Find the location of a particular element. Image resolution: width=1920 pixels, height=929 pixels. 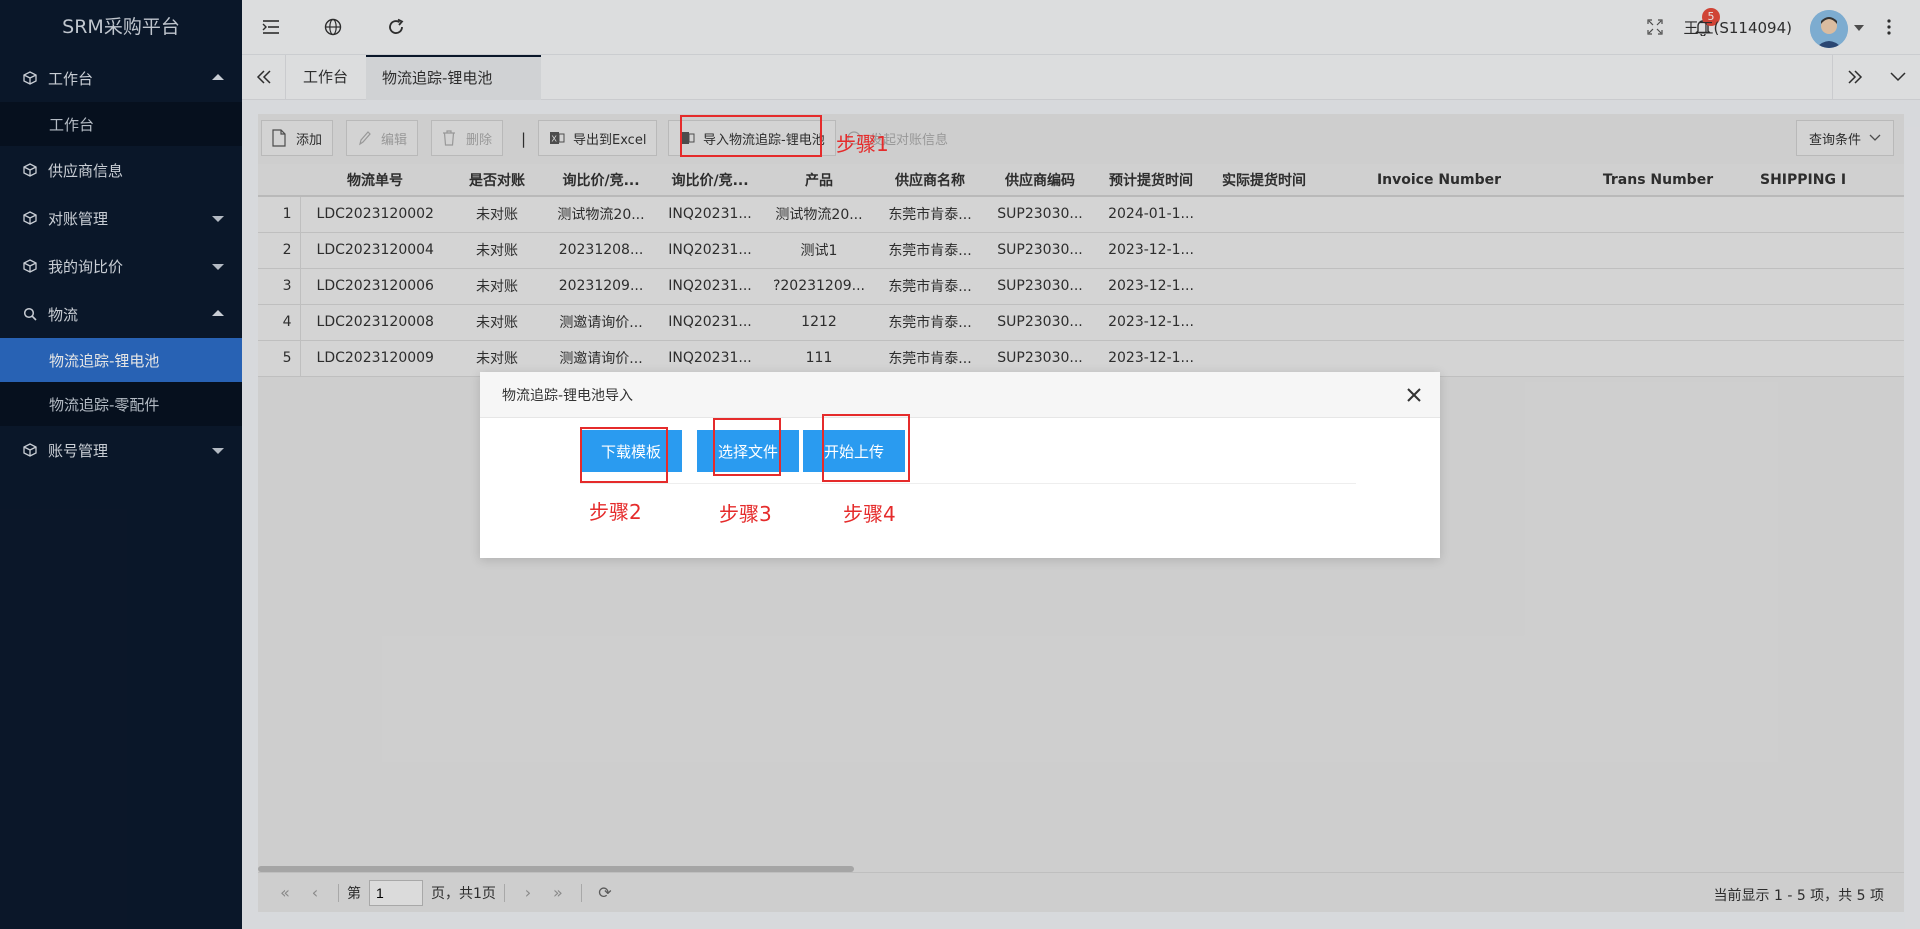

annotation-box-step1 is located at coordinates (751, 136).